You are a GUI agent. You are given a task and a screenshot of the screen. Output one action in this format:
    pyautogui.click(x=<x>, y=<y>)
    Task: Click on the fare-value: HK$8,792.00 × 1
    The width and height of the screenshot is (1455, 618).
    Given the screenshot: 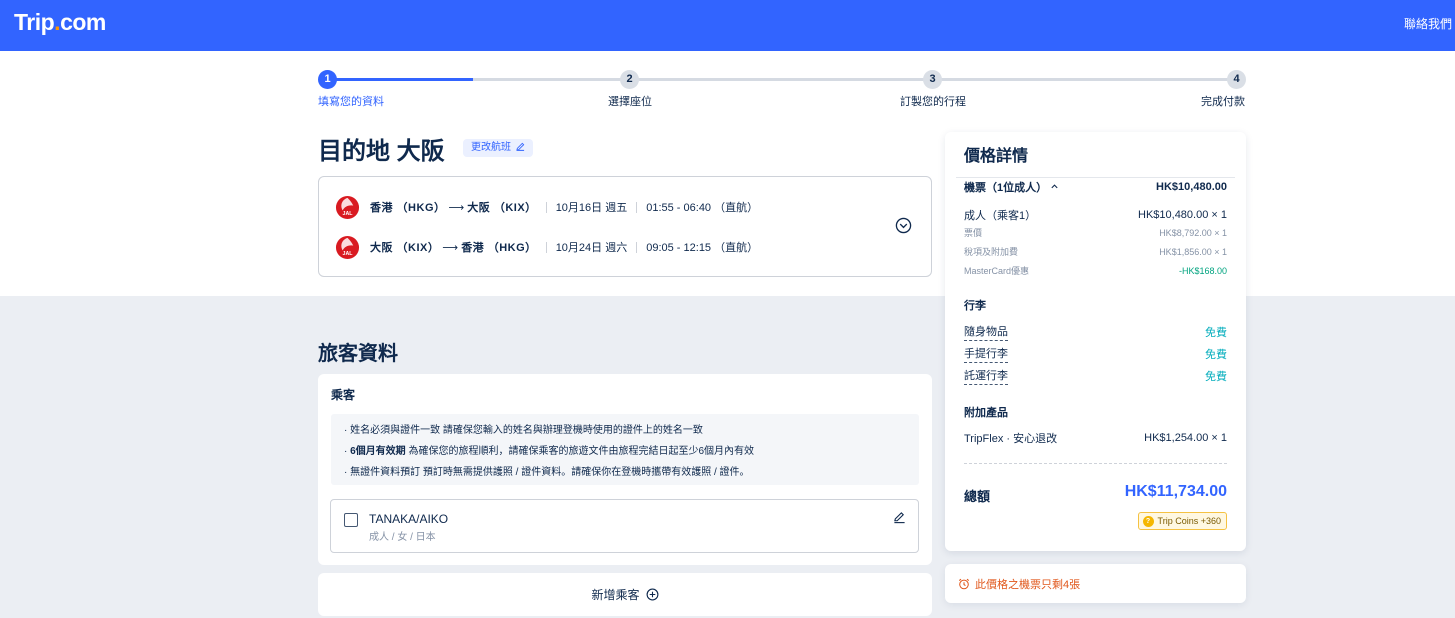 What is the action you would take?
    pyautogui.click(x=1193, y=232)
    